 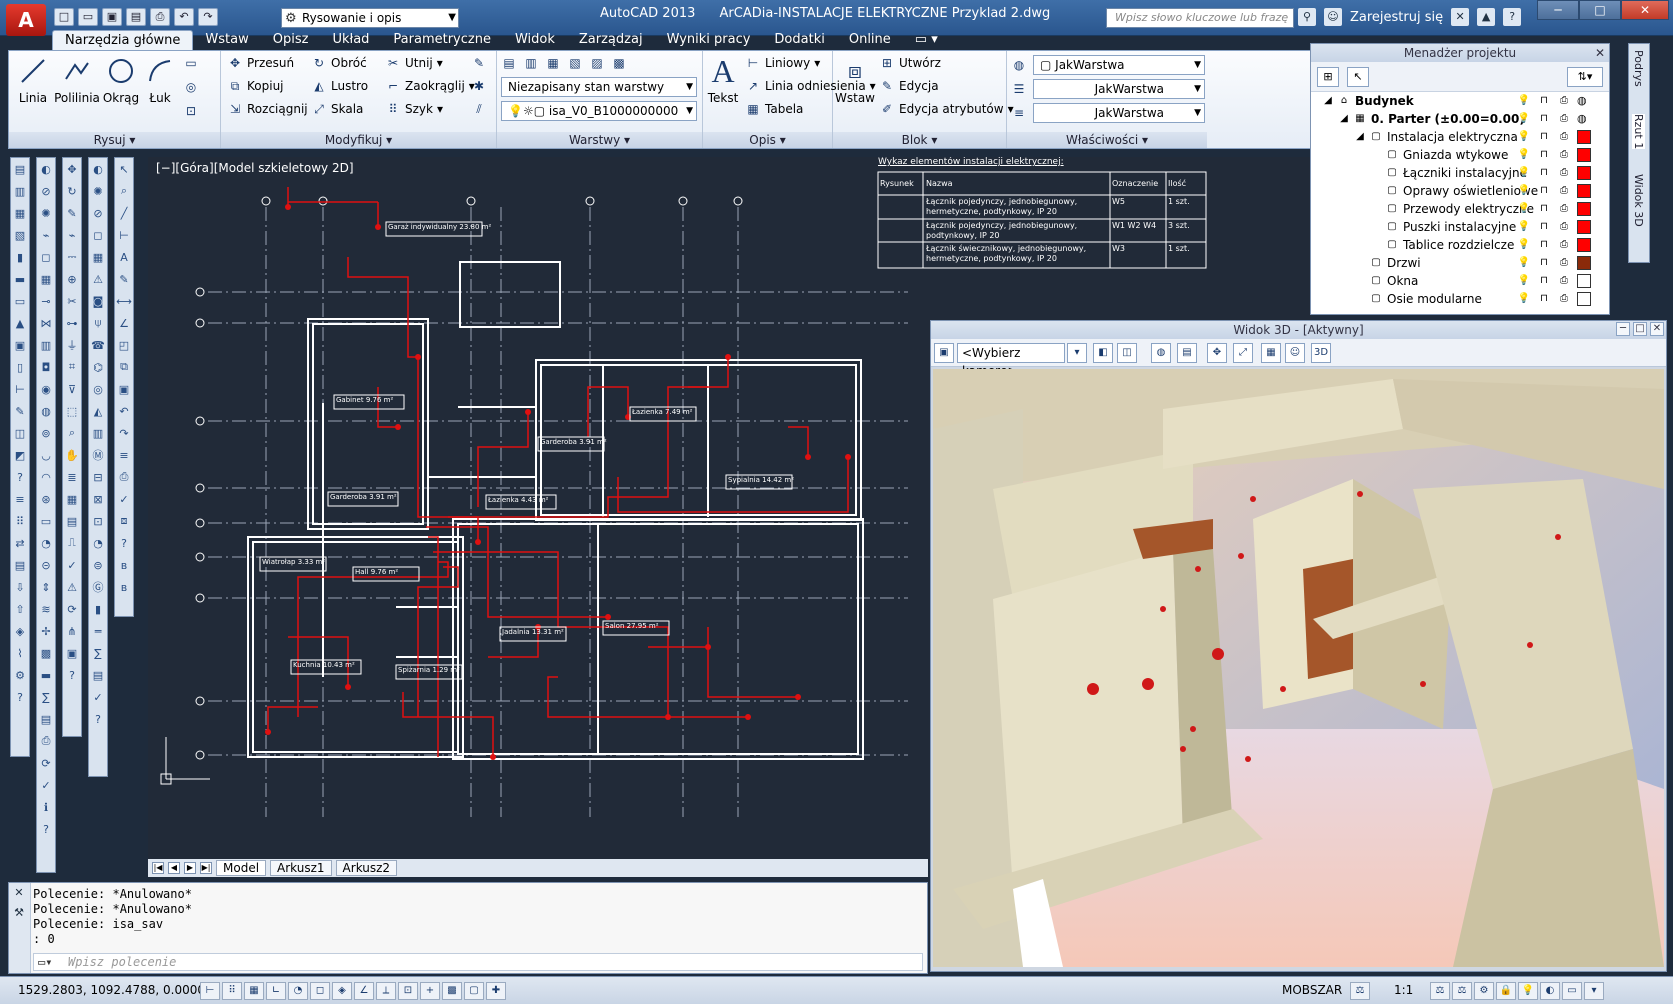 I want to click on tab-annotate: Opisz, so click(x=291, y=40).